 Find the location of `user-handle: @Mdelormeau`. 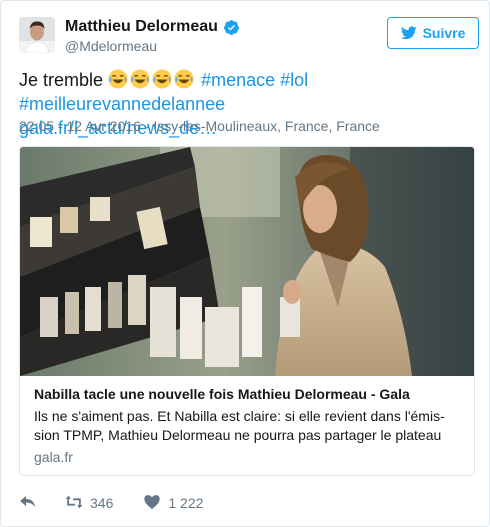

user-handle: @Mdelormeau is located at coordinates (111, 46).